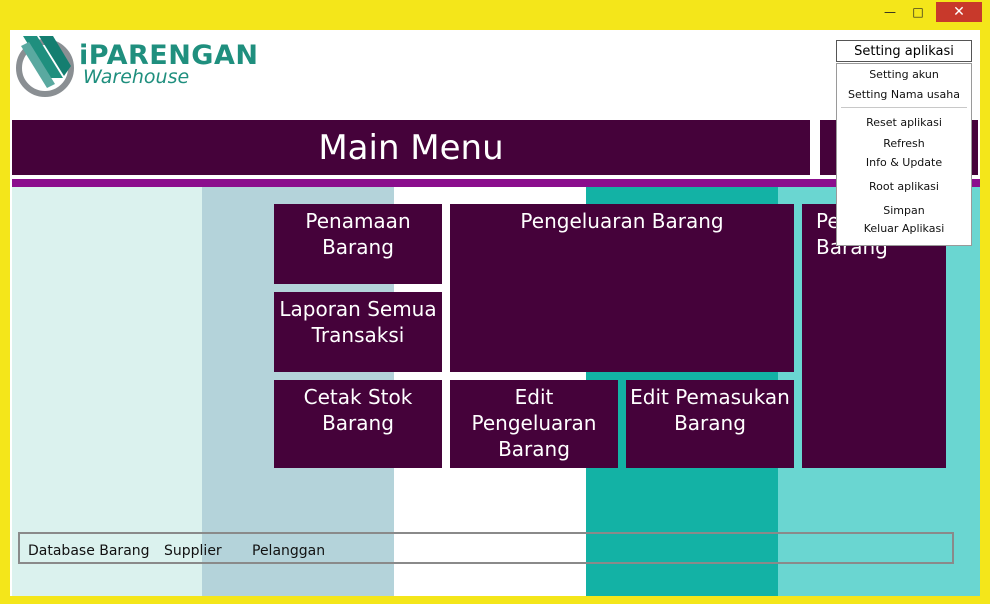 This screenshot has height=604, width=990. What do you see at coordinates (918, 12) in the screenshot?
I see `maximize-button: □` at bounding box center [918, 12].